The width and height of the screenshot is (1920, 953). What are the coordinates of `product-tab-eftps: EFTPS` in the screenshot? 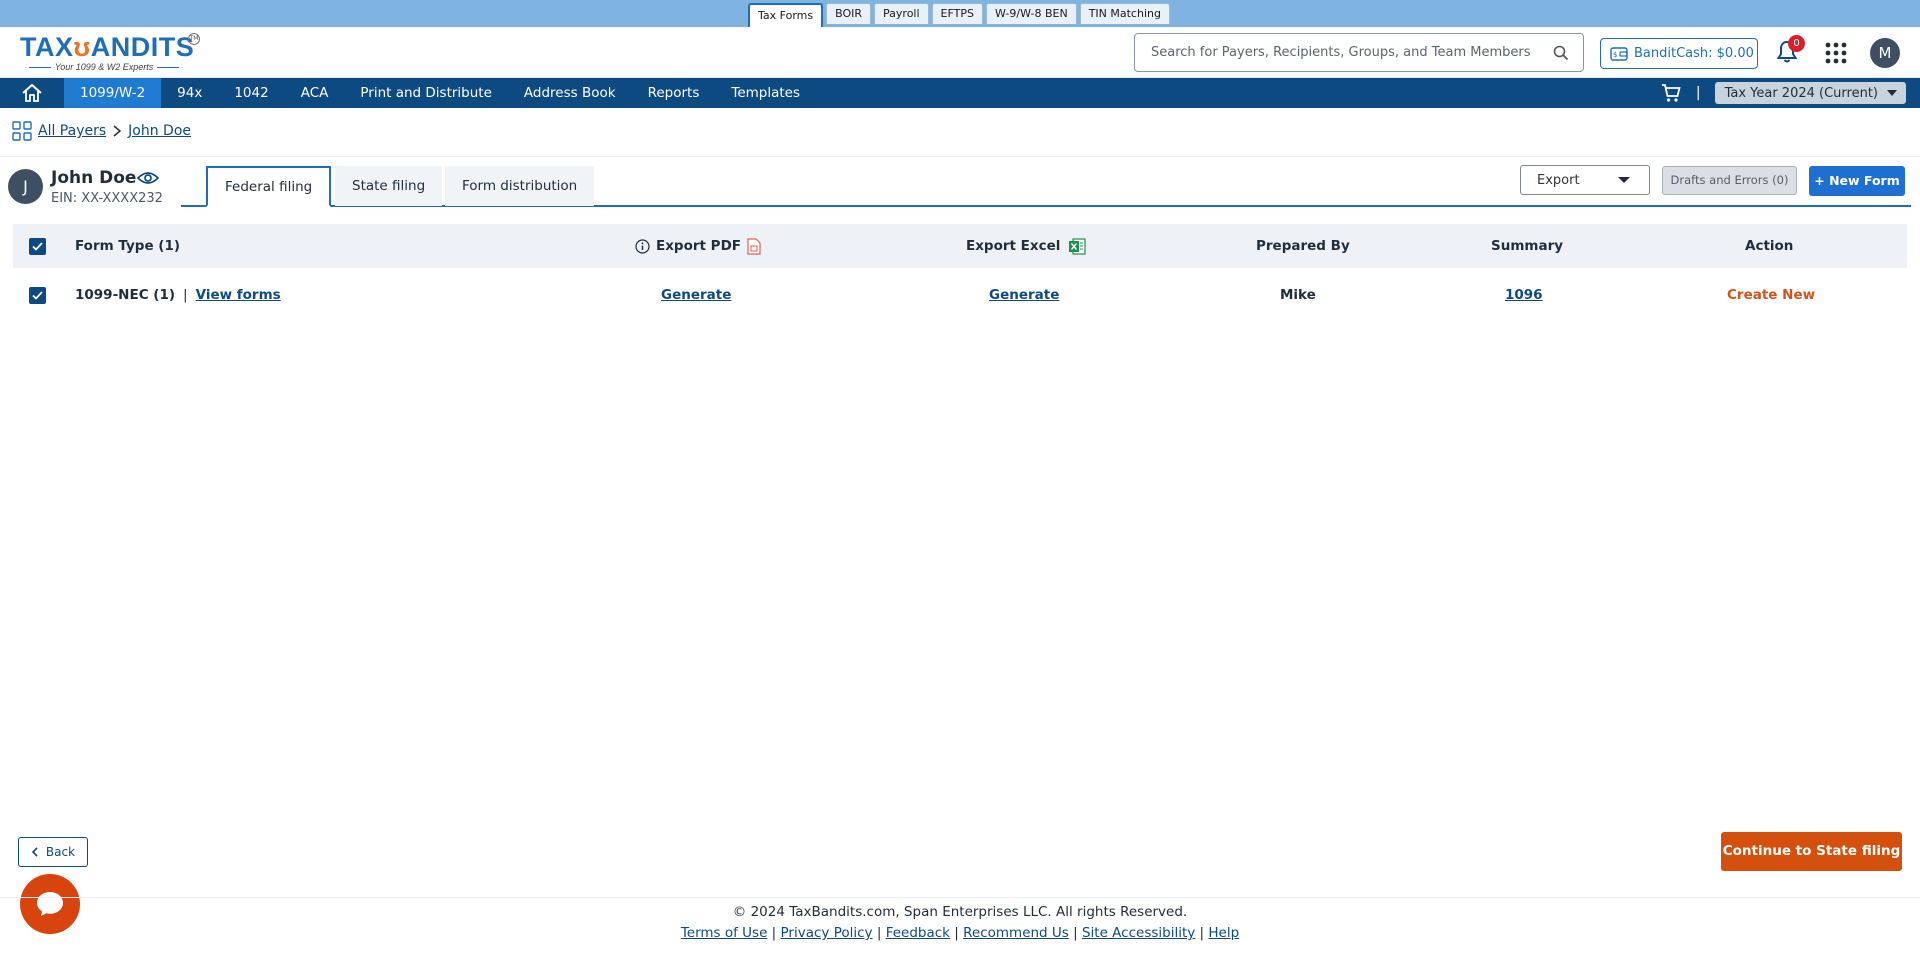 It's located at (957, 13).